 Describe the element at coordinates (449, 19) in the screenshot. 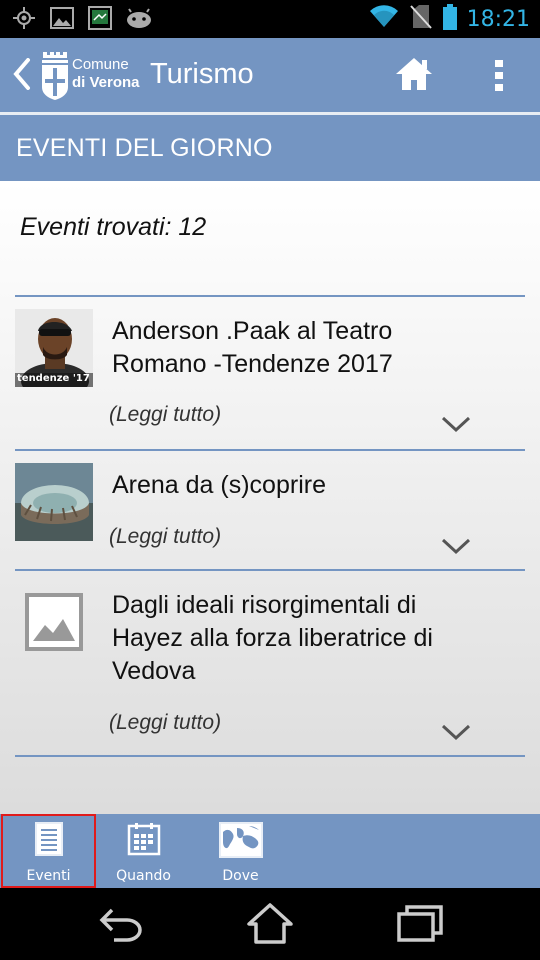

I see `battery-icon` at that location.